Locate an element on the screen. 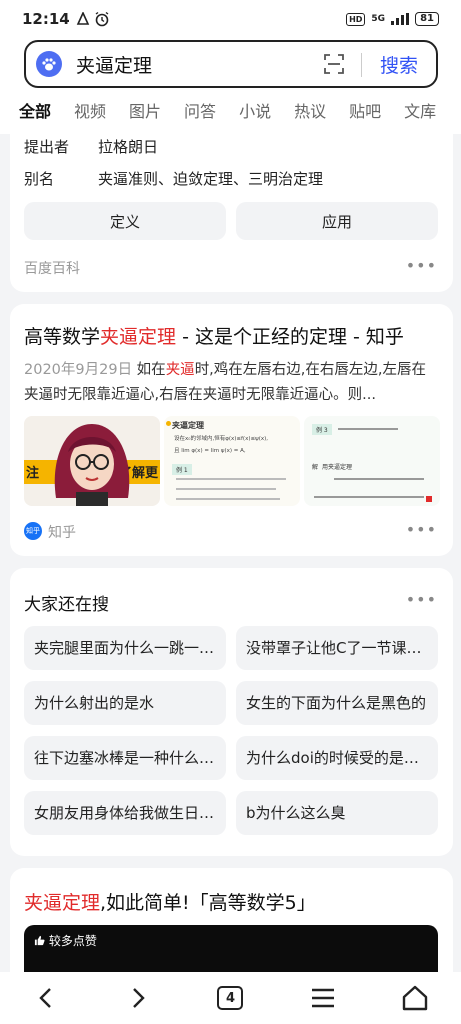 Image resolution: width=461 pixels, height=1024 pixels. clock: 12:14 is located at coordinates (46, 19).